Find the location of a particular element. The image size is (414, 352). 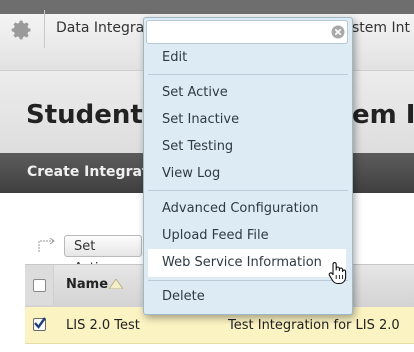

top-strip is located at coordinates (207, 7).